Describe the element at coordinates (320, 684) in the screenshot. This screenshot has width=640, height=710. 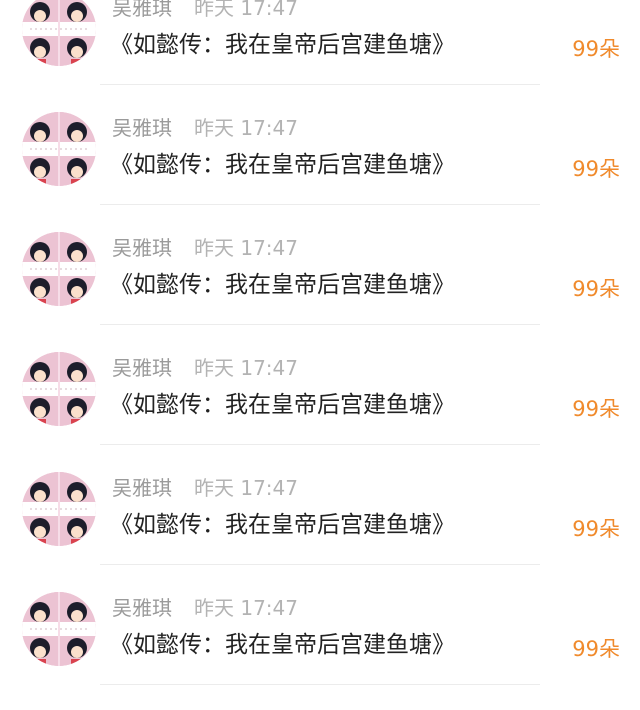
I see `divider` at that location.